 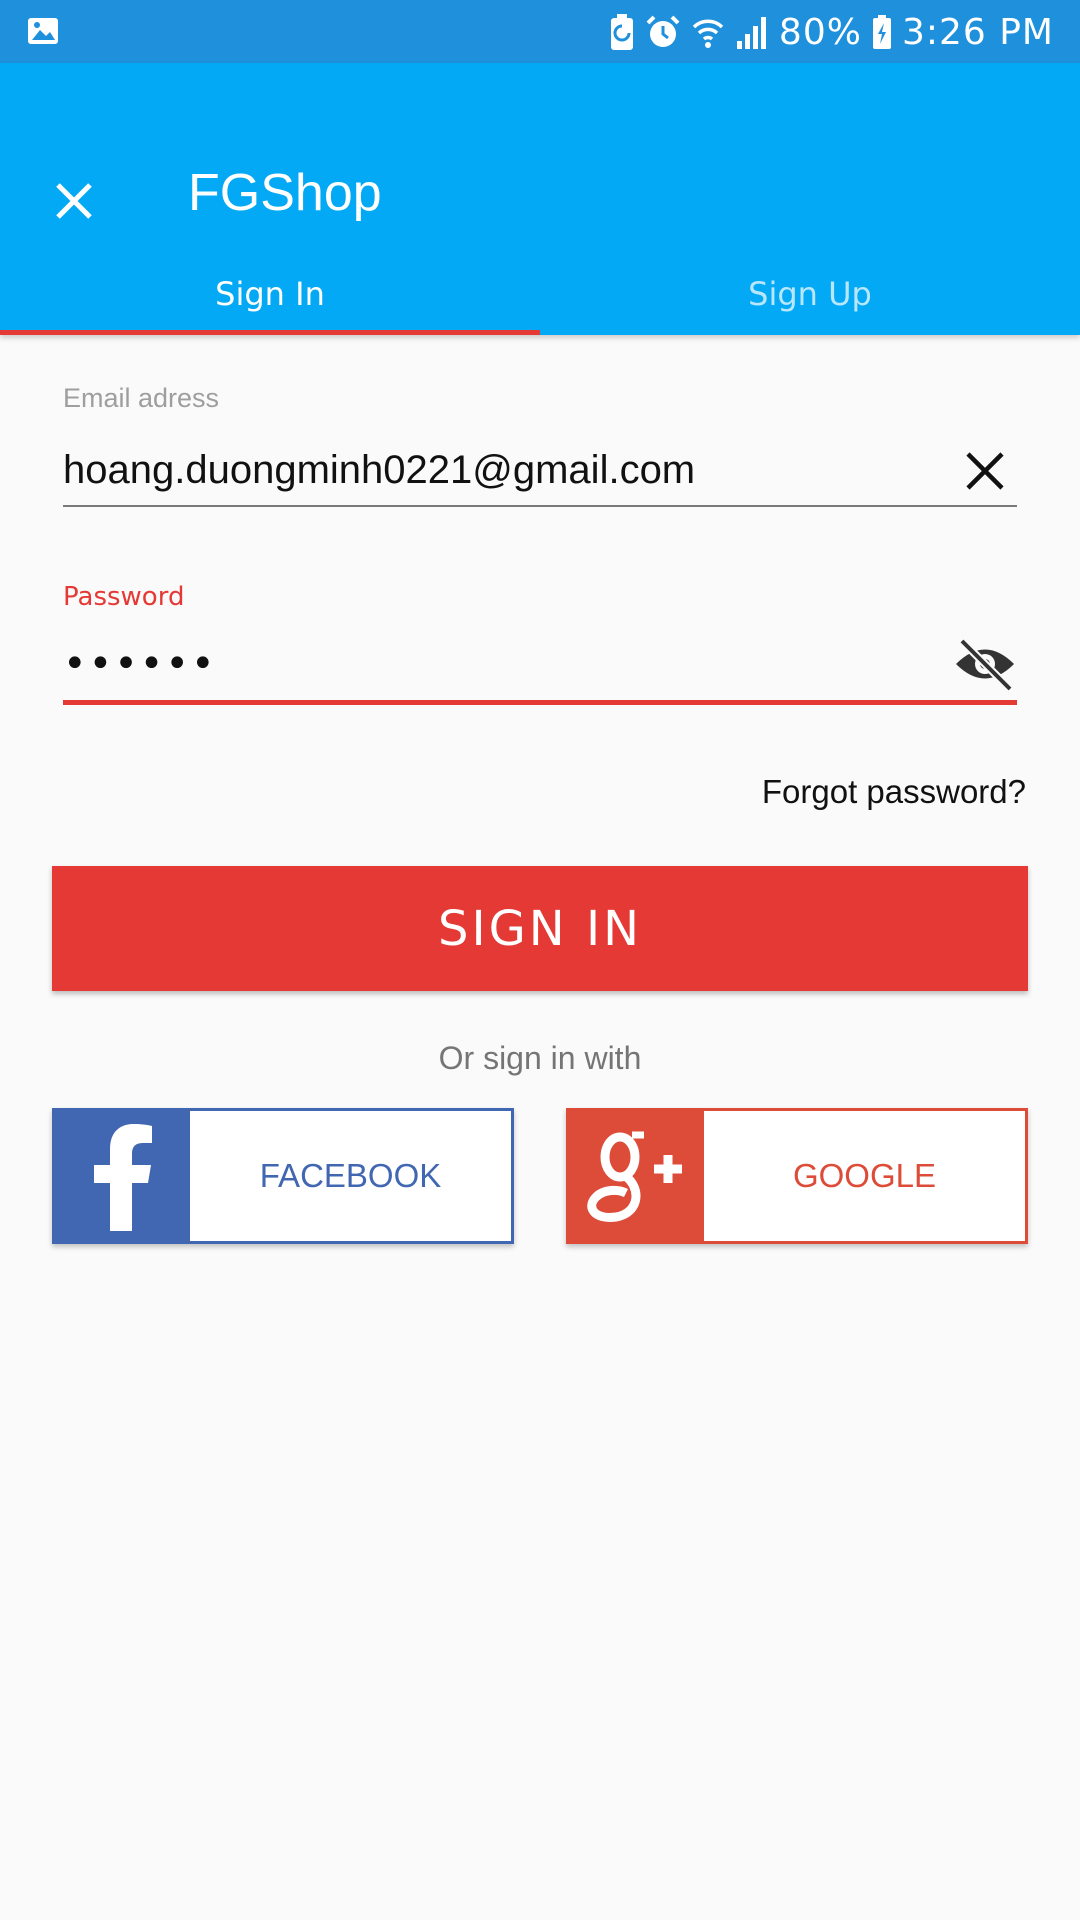 I want to click on tab-sign-in: Sign In, so click(x=270, y=294).